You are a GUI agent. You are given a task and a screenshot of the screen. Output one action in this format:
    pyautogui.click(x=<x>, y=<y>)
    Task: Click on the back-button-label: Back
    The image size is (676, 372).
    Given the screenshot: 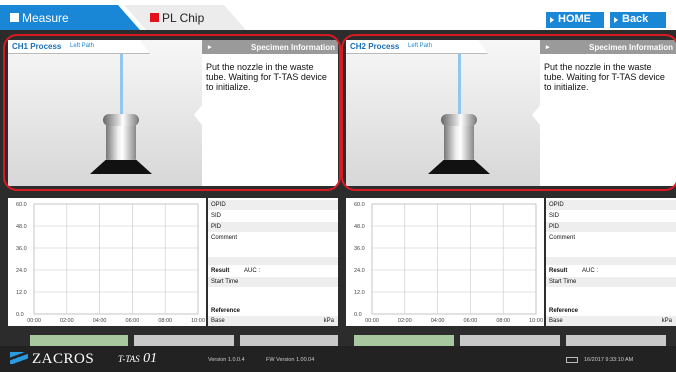 What is the action you would take?
    pyautogui.click(x=635, y=19)
    